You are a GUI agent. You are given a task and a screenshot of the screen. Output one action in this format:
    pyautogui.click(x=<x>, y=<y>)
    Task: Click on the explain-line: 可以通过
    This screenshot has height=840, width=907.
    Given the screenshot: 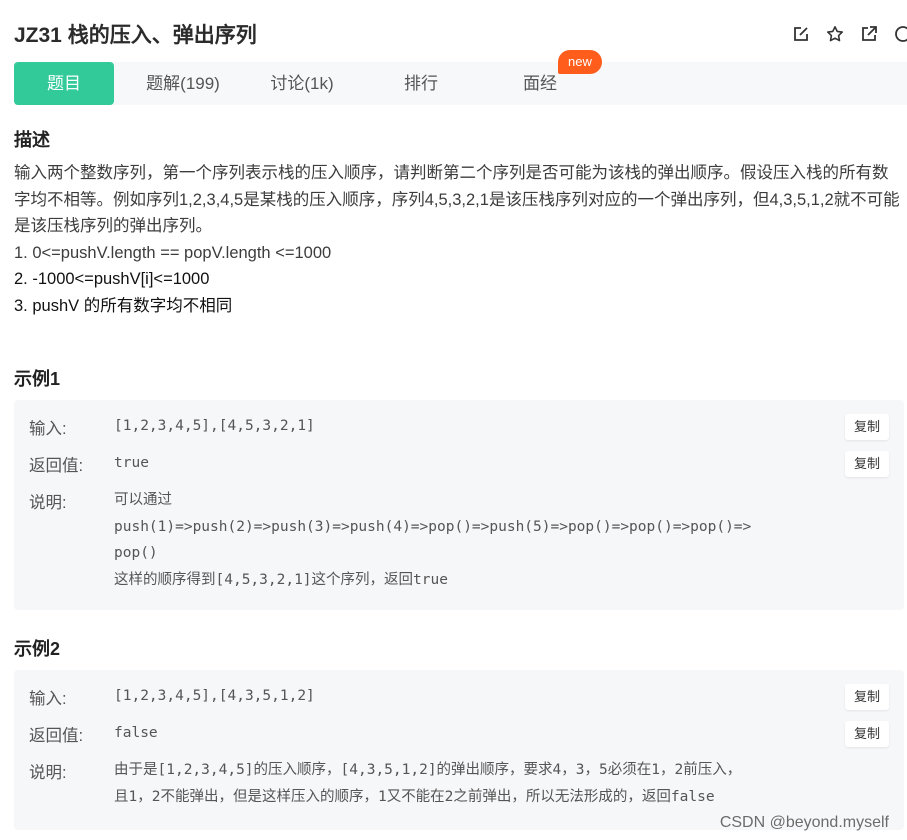 What is the action you would take?
    pyautogui.click(x=143, y=500)
    